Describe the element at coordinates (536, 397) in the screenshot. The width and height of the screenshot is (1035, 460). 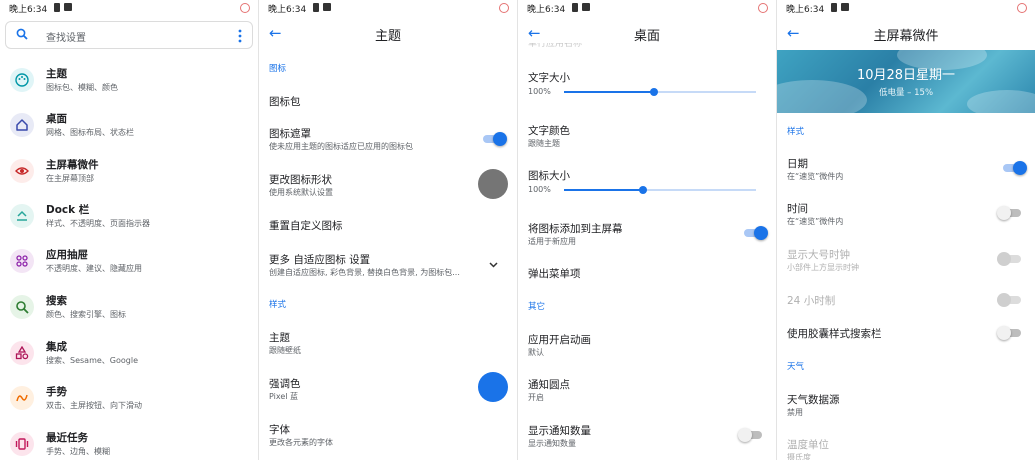
I see `item-subtitle: 开启` at that location.